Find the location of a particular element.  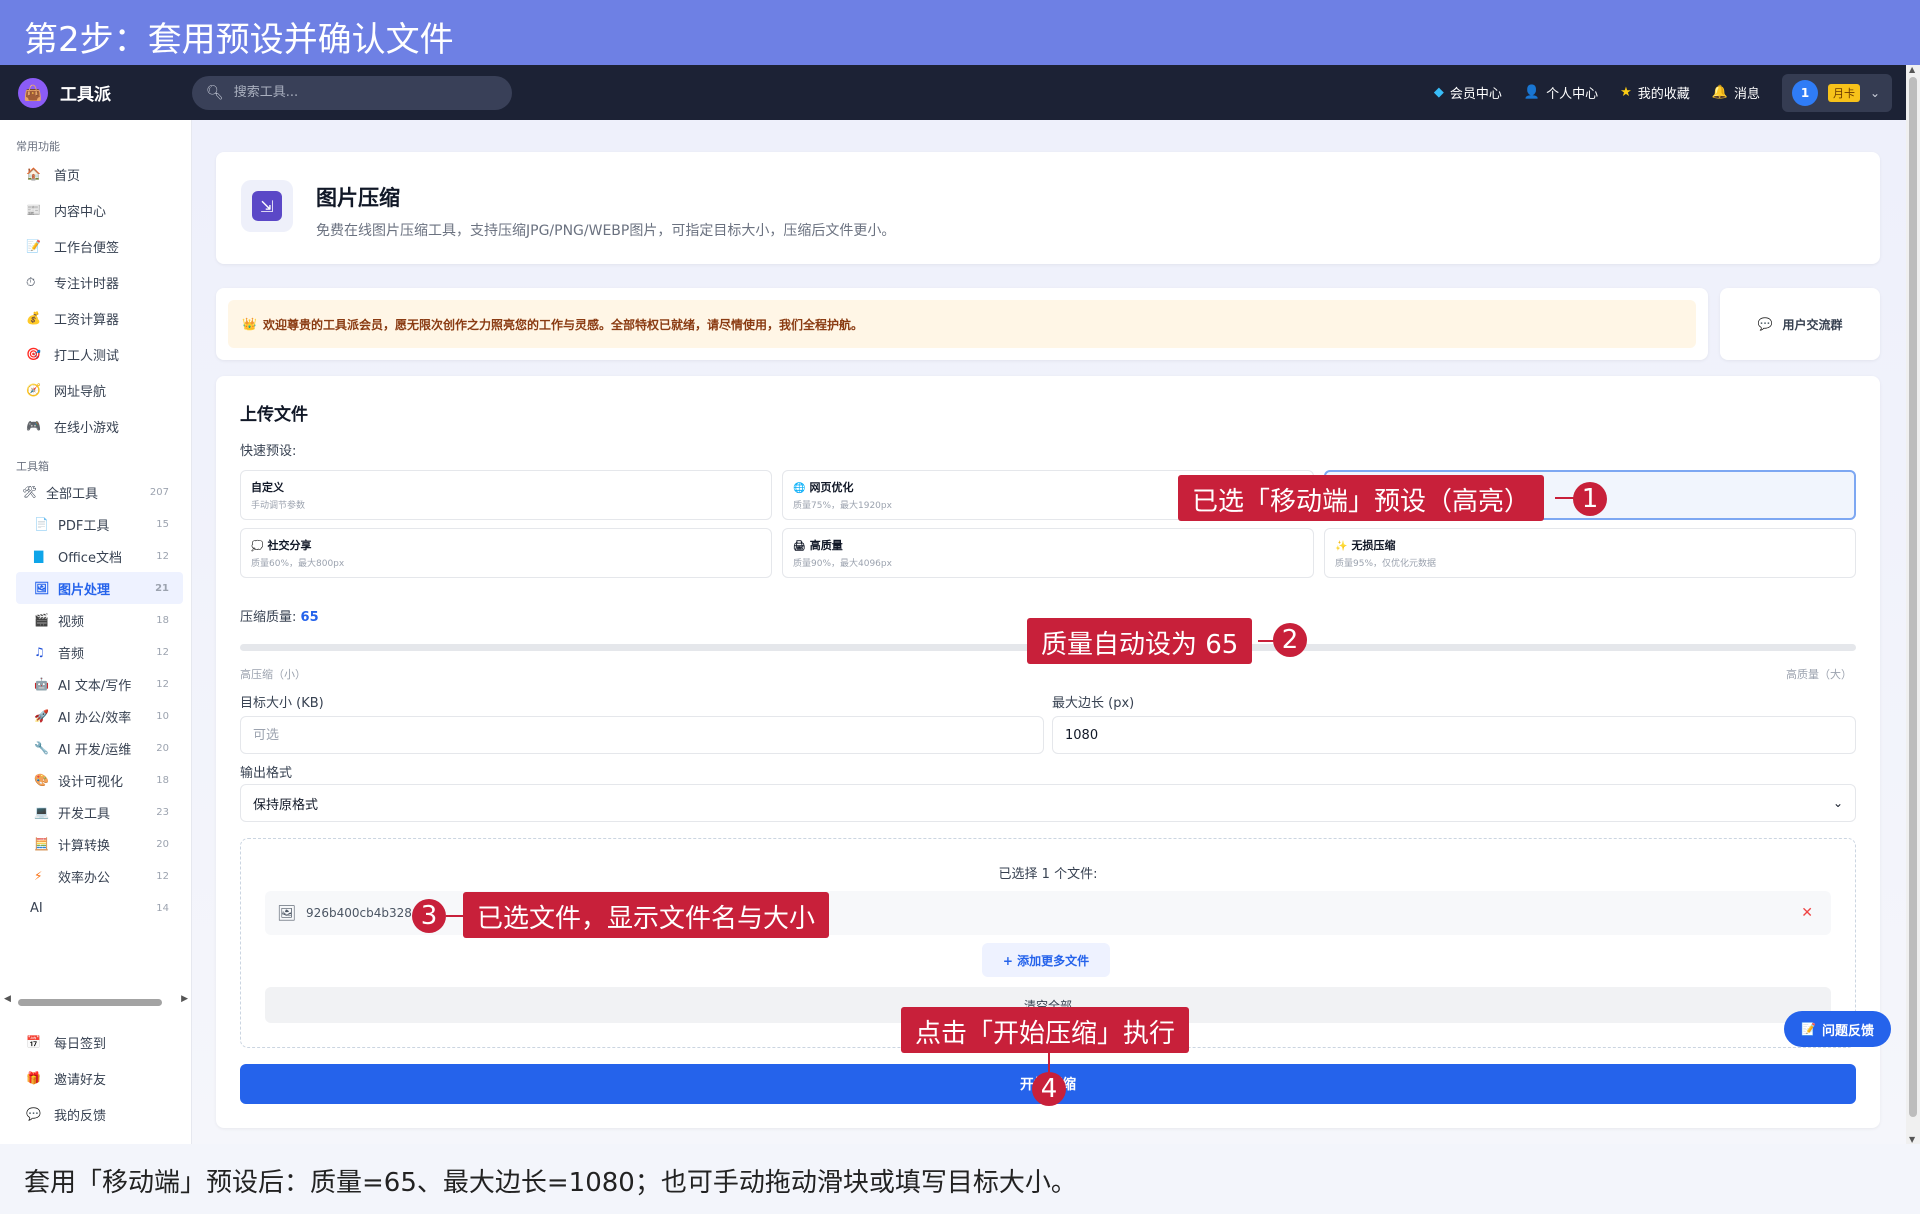

user-group-button: 💬 用户交流群 is located at coordinates (1800, 324).